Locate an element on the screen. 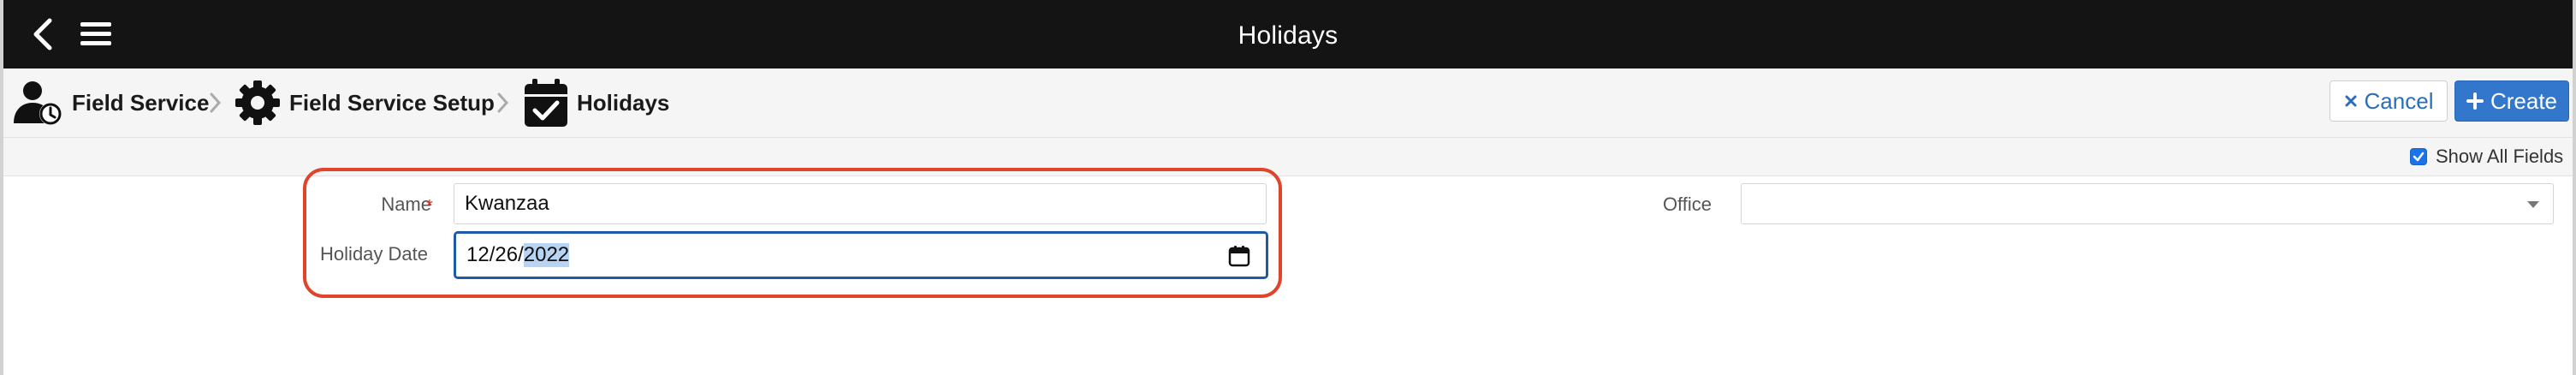 The height and width of the screenshot is (375, 2576). breadcrumb-label: Field Service Setup is located at coordinates (392, 102).